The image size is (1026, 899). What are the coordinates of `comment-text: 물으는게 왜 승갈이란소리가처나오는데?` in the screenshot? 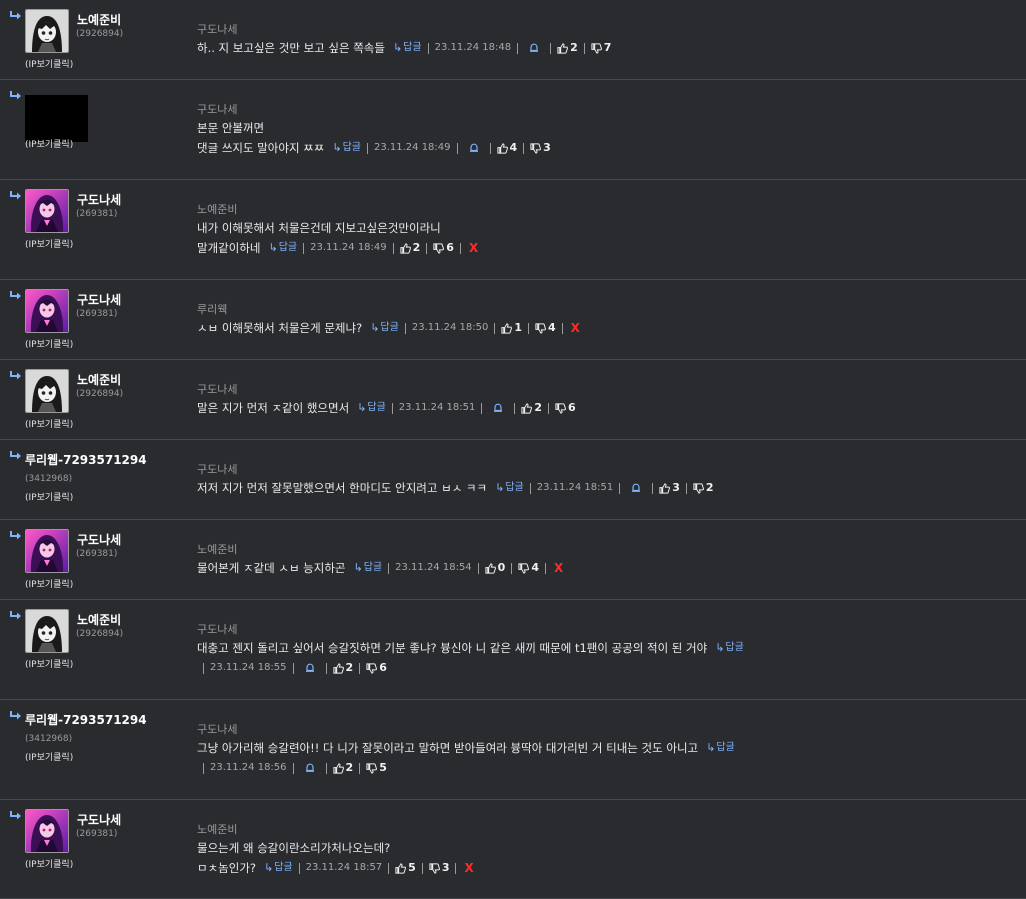 It's located at (294, 848).